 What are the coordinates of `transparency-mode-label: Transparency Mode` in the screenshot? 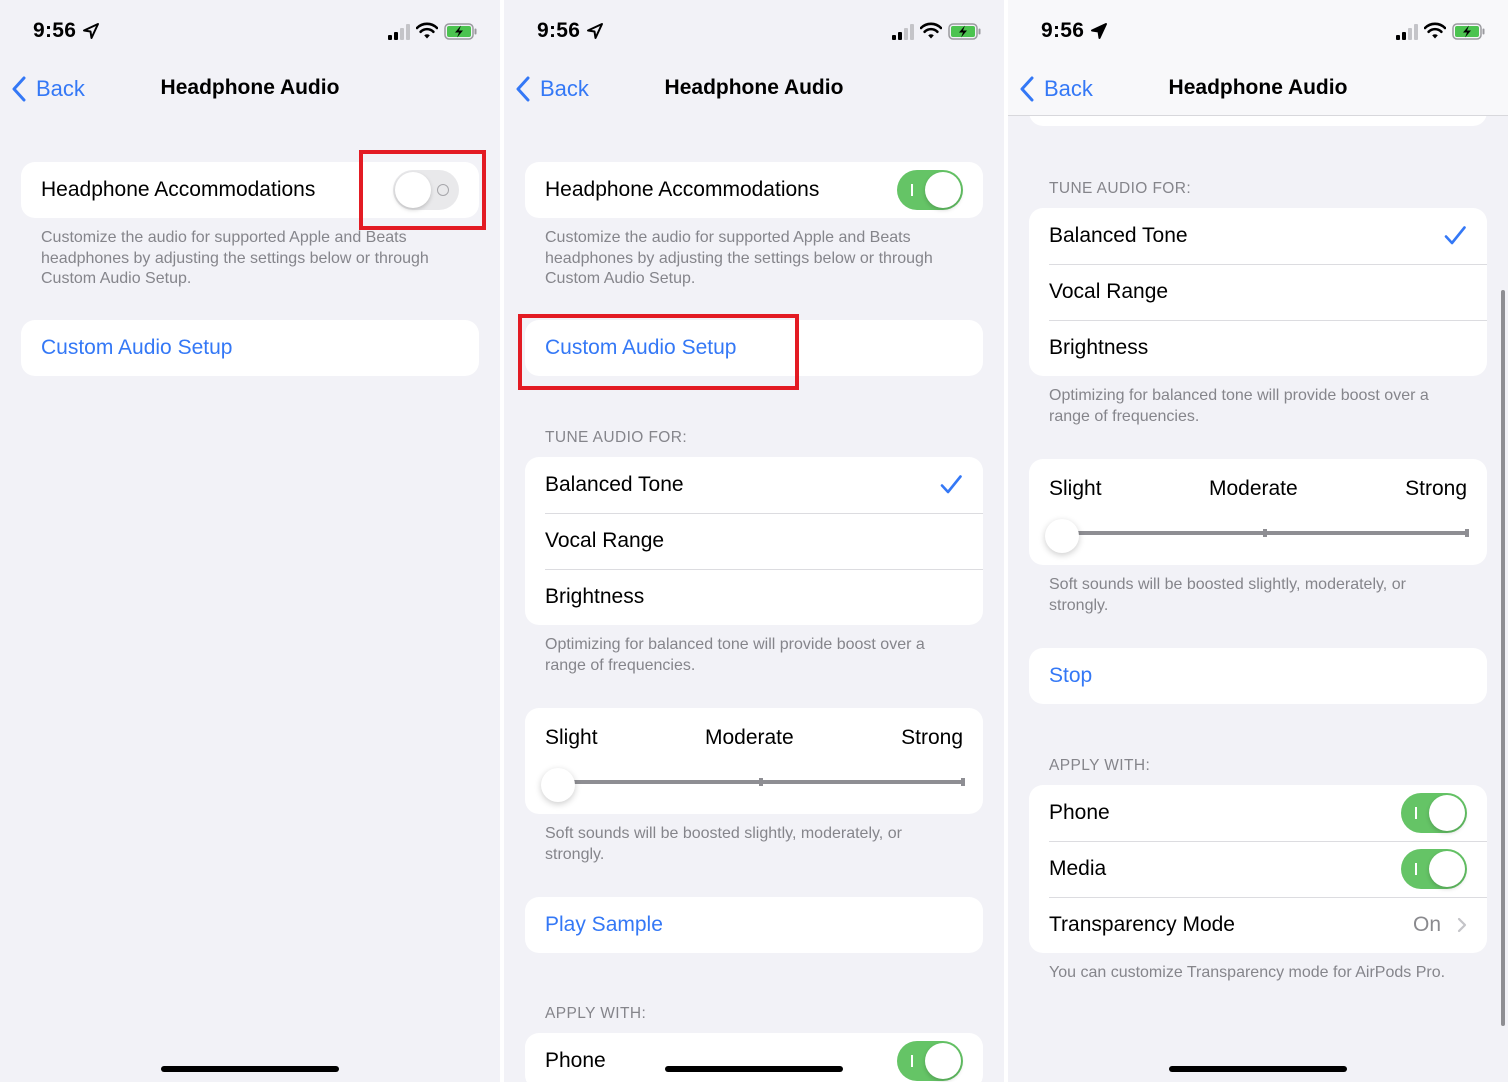 It's located at (1142, 924).